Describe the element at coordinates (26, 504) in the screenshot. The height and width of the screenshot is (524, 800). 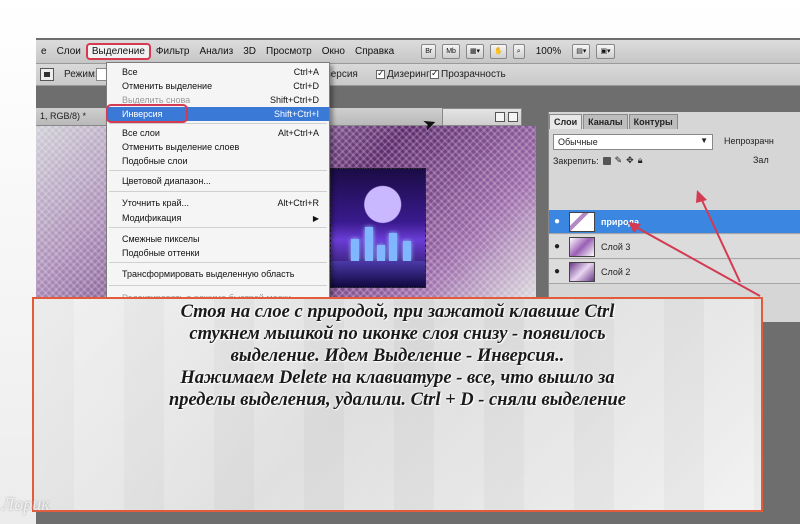
I see `watermark: Лорик` at that location.